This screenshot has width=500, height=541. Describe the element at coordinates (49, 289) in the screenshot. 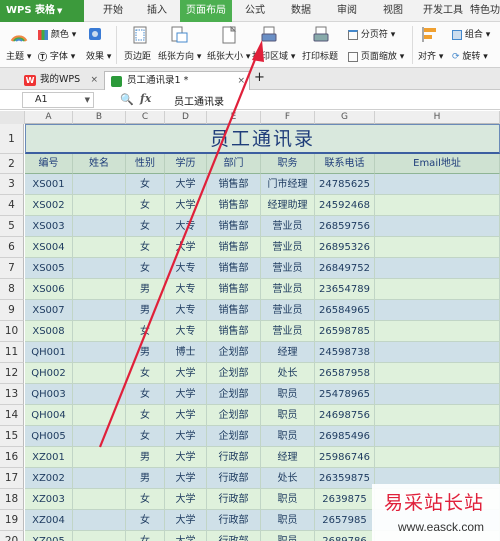

I see `cell-id: XS006` at that location.